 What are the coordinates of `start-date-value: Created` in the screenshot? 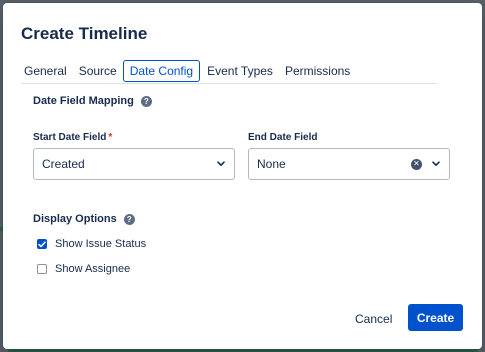 It's located at (63, 164).